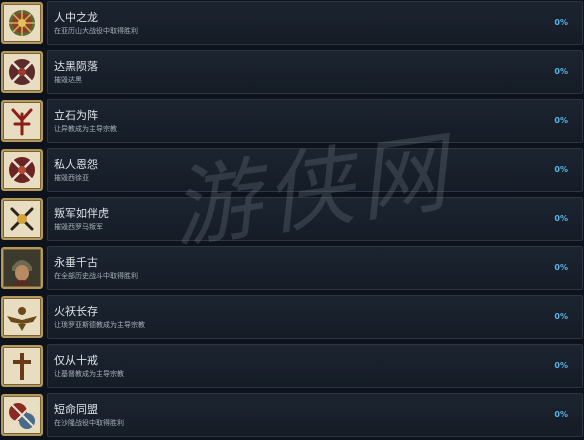  I want to click on achievement-description: 在全部历史战斗中取得胜利, so click(96, 276).